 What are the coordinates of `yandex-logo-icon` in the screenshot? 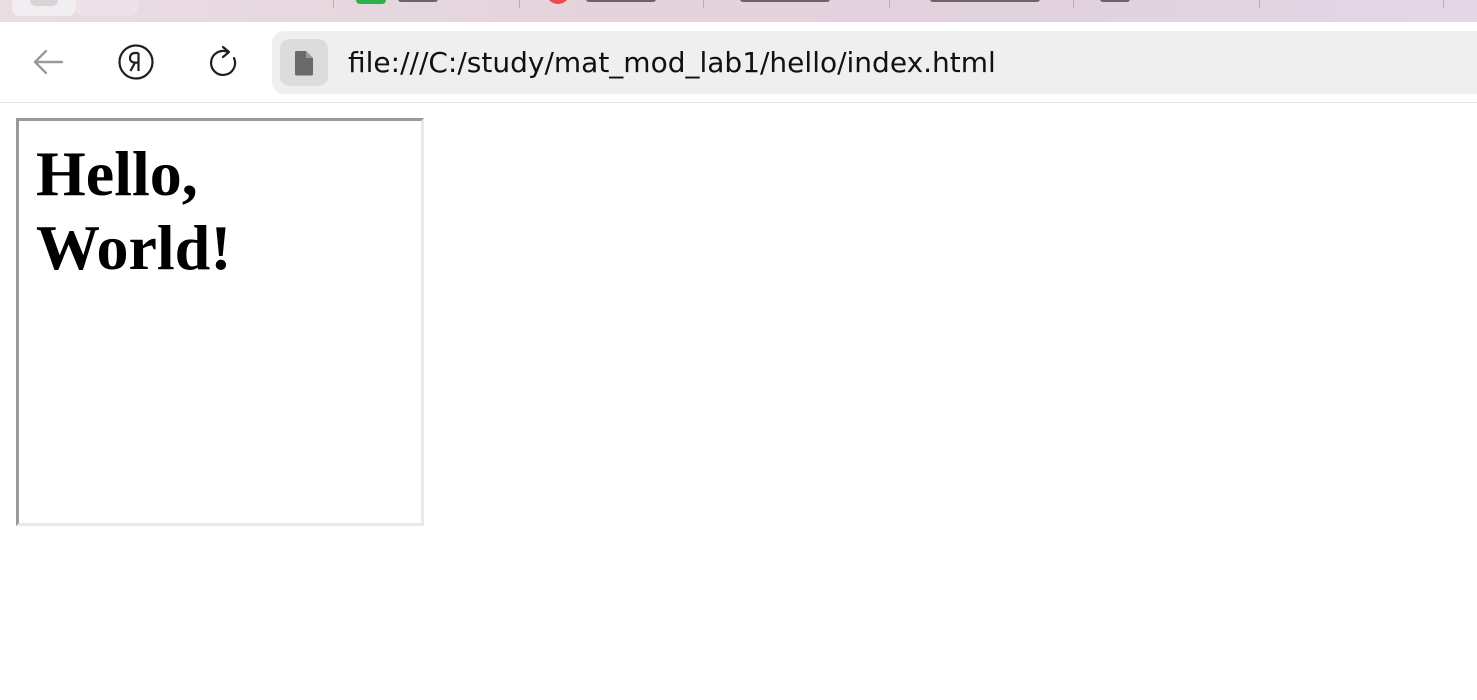 It's located at (136, 62).